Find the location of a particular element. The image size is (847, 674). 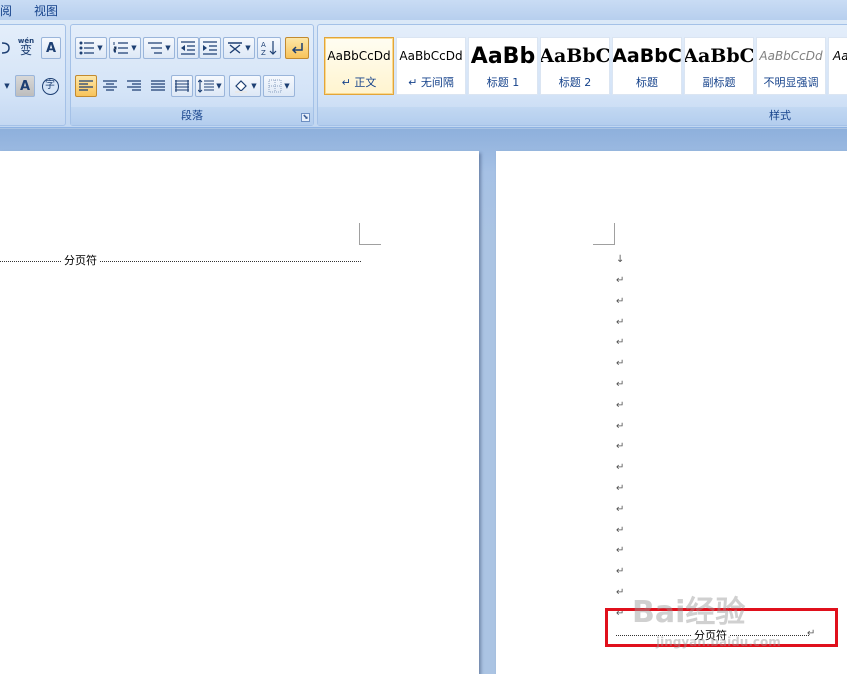

font-group: wén 变 A ▼ A 字 is located at coordinates (33, 75).